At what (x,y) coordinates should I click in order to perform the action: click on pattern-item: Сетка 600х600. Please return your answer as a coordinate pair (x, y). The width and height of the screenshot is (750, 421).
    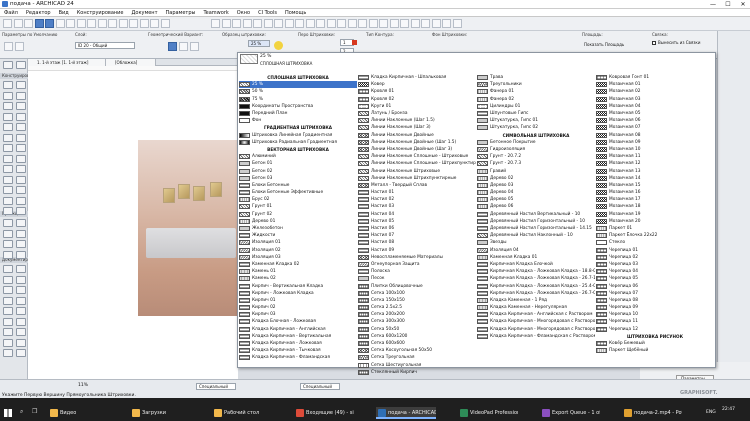
    Looking at the image, I should click on (417, 343).